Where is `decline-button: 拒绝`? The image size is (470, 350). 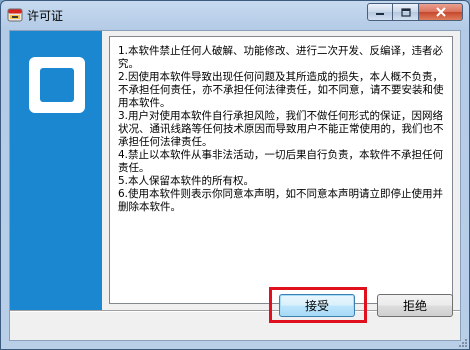 decline-button: 拒绝 is located at coordinates (415, 305).